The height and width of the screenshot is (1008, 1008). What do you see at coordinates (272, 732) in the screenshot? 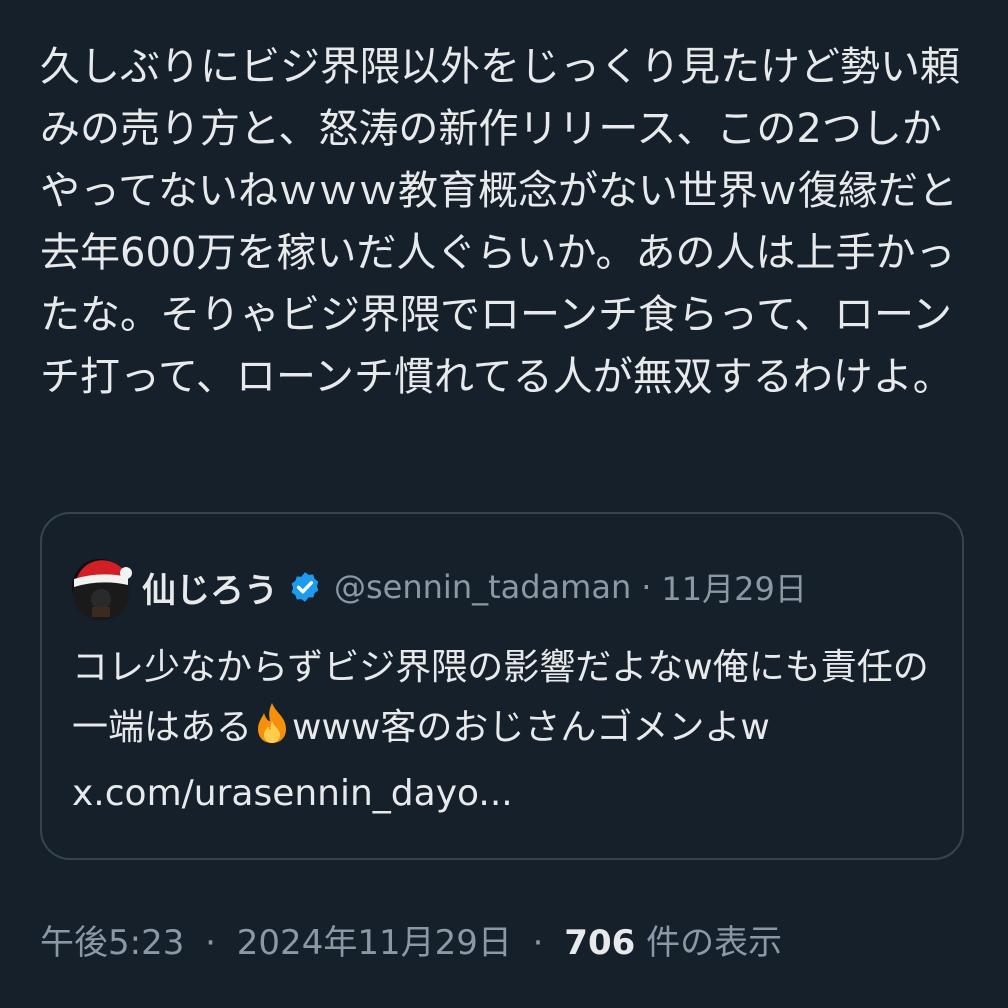
I see `fire-icon` at bounding box center [272, 732].